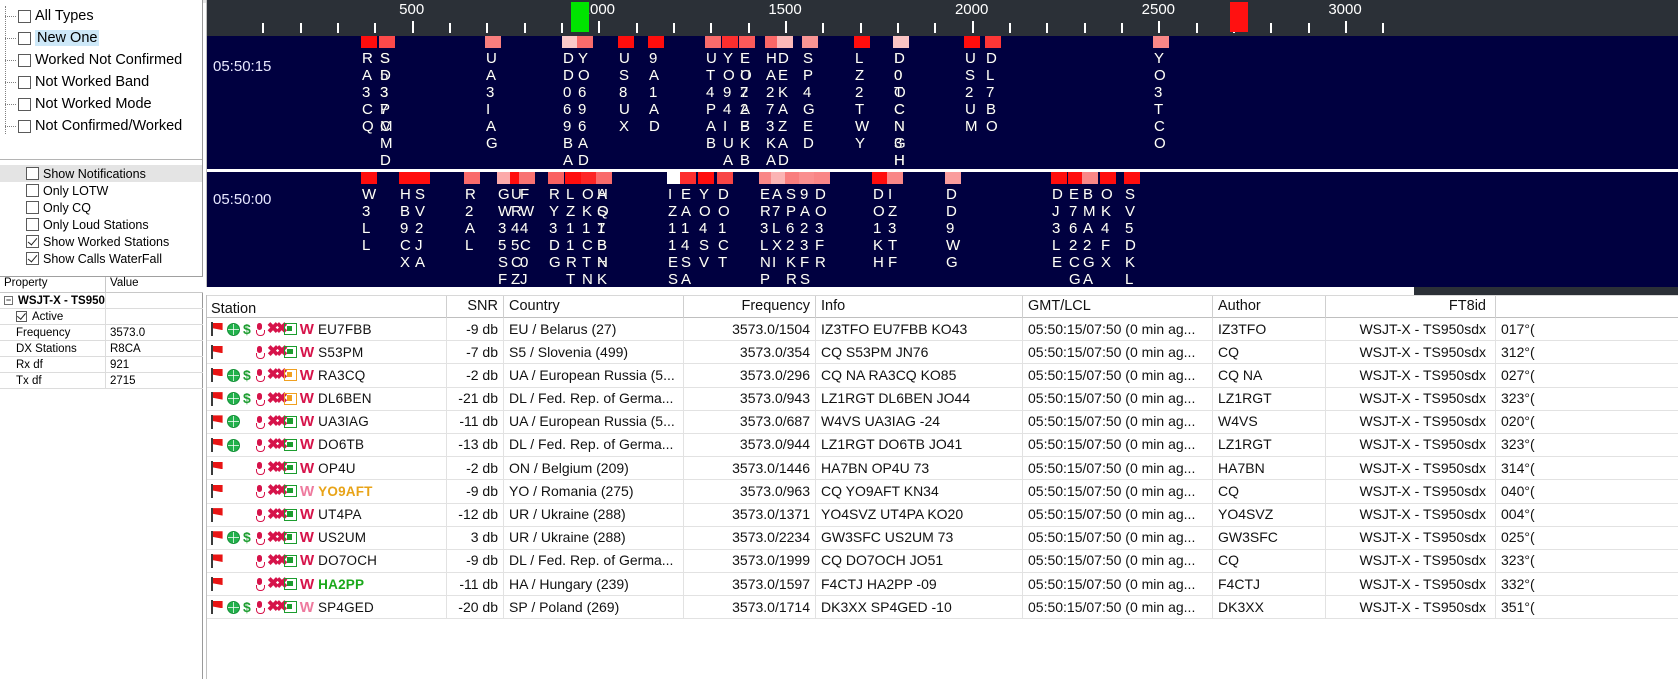 The width and height of the screenshot is (1678, 679). What do you see at coordinates (1238, 17) in the screenshot?
I see `rx-frequency-marker` at bounding box center [1238, 17].